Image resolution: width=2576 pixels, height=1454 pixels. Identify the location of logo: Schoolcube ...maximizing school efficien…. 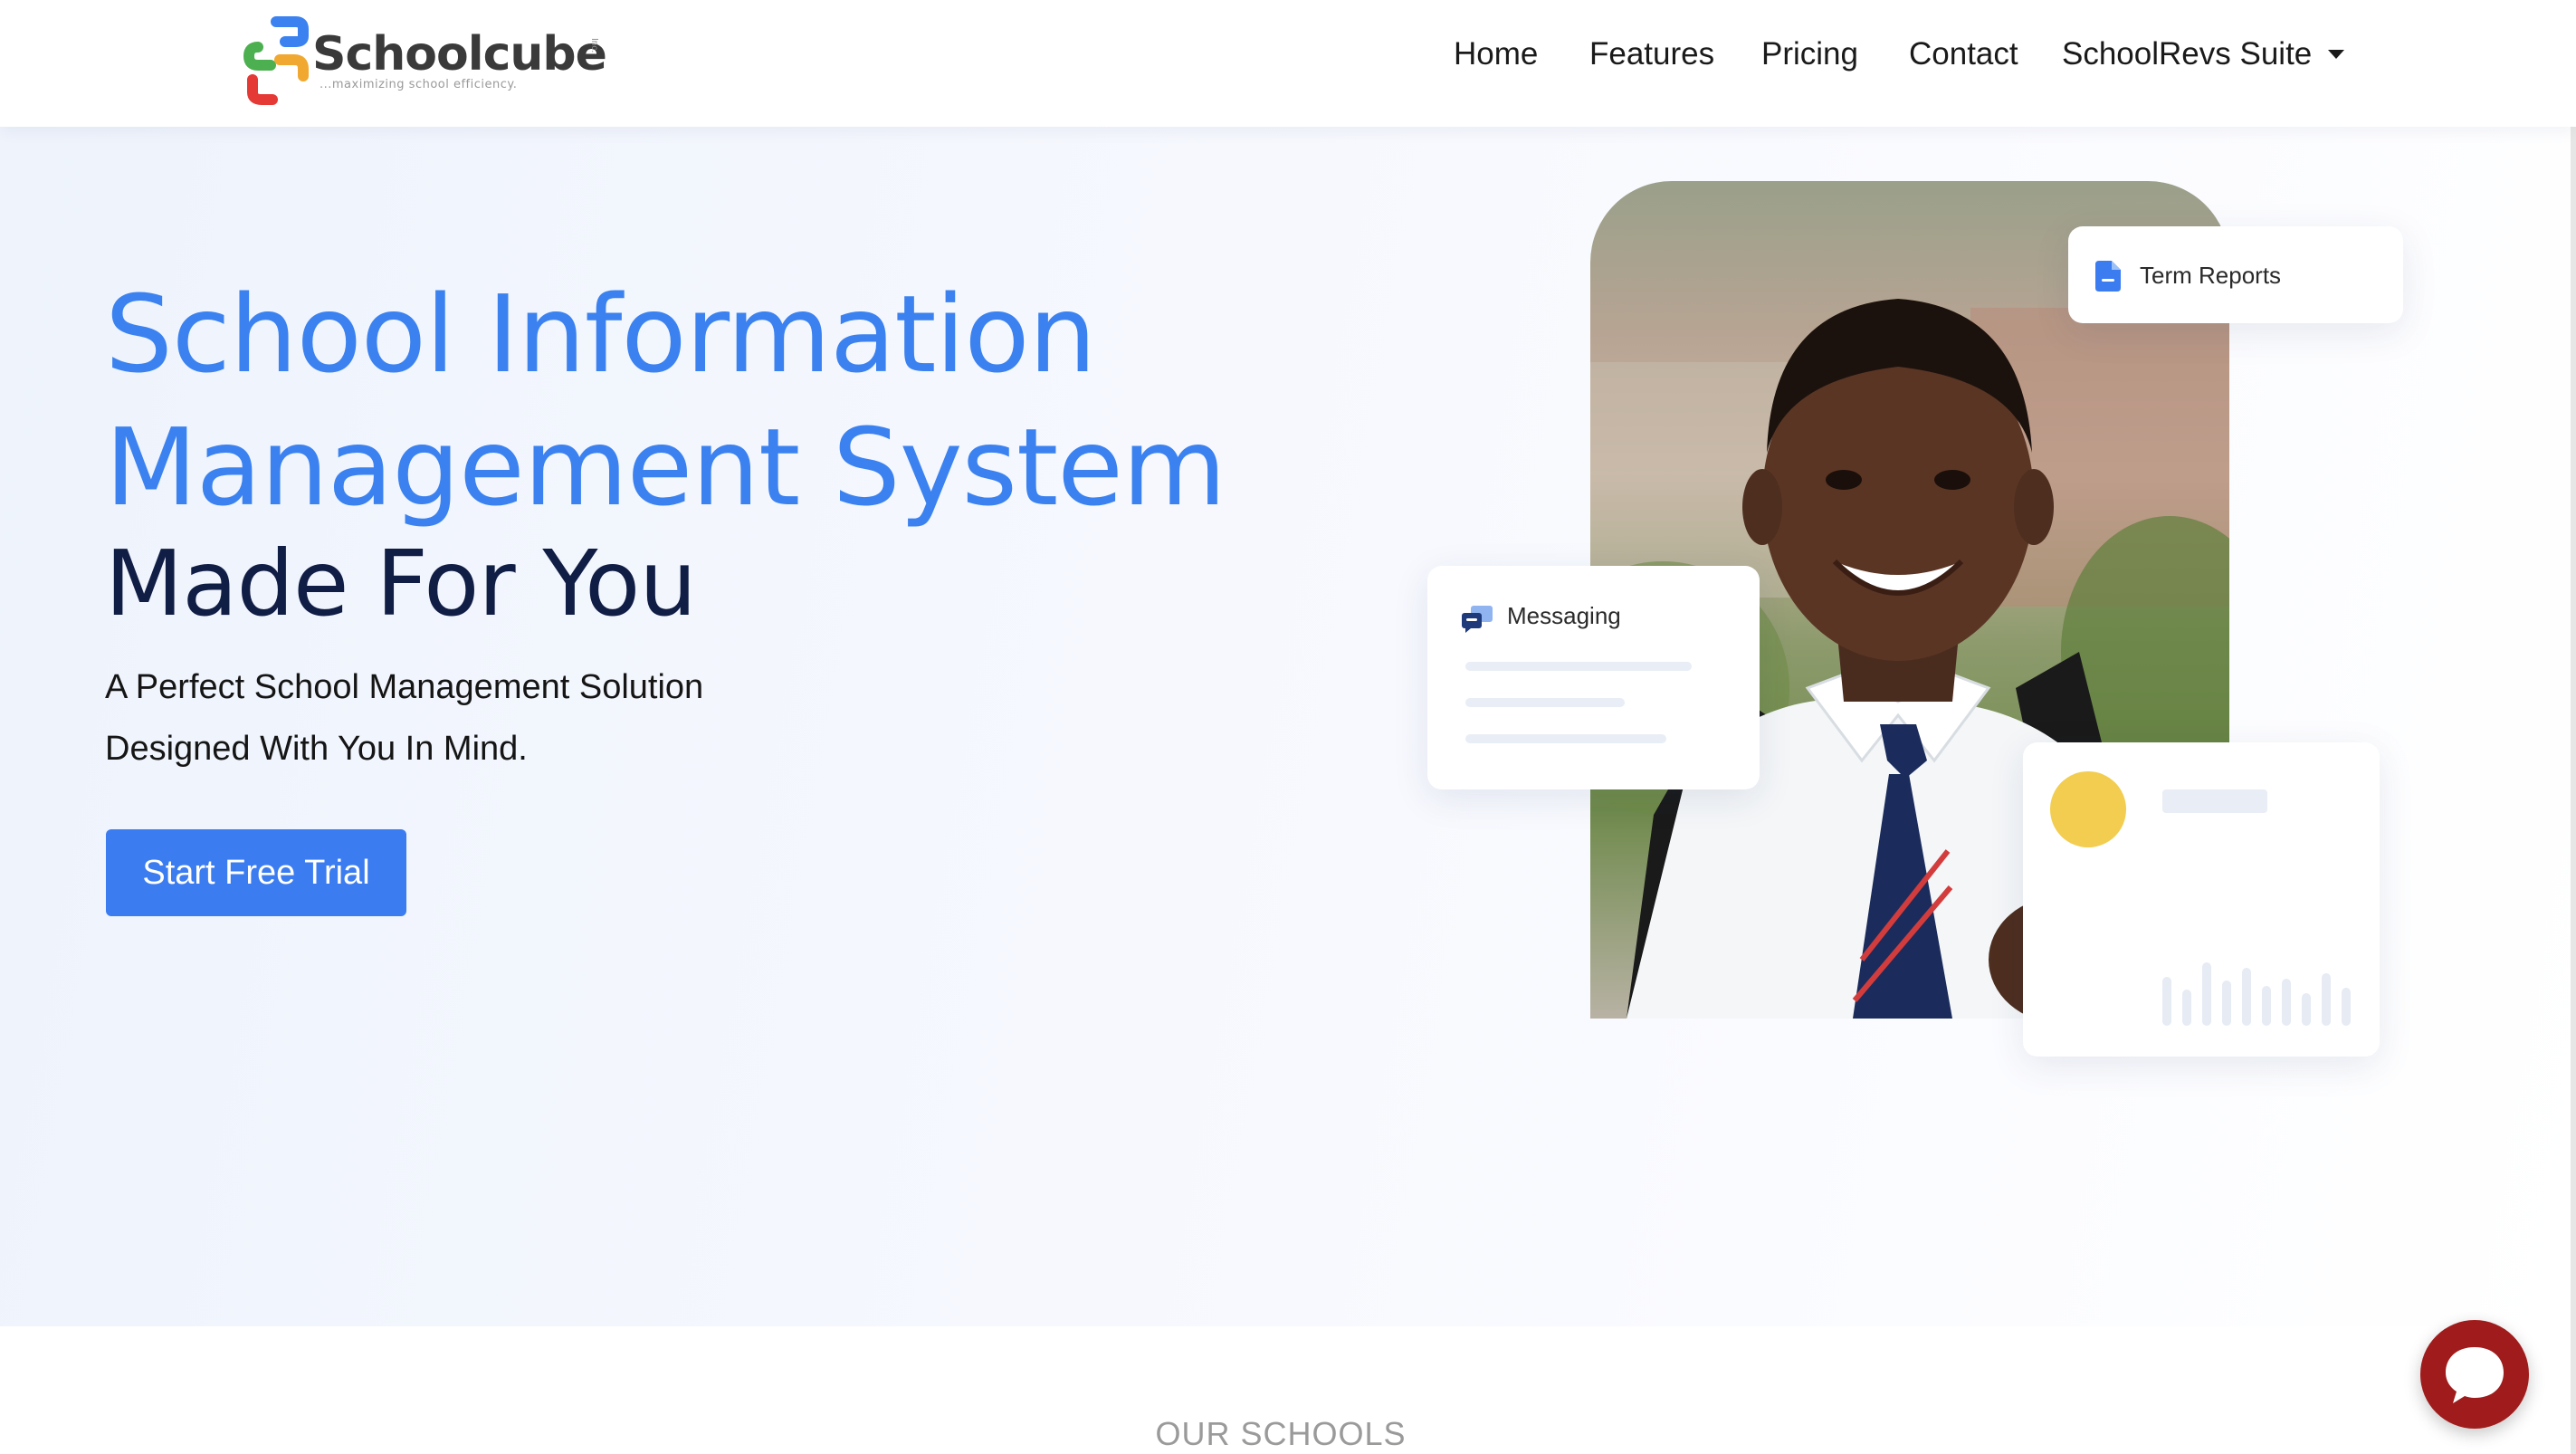
(426, 61).